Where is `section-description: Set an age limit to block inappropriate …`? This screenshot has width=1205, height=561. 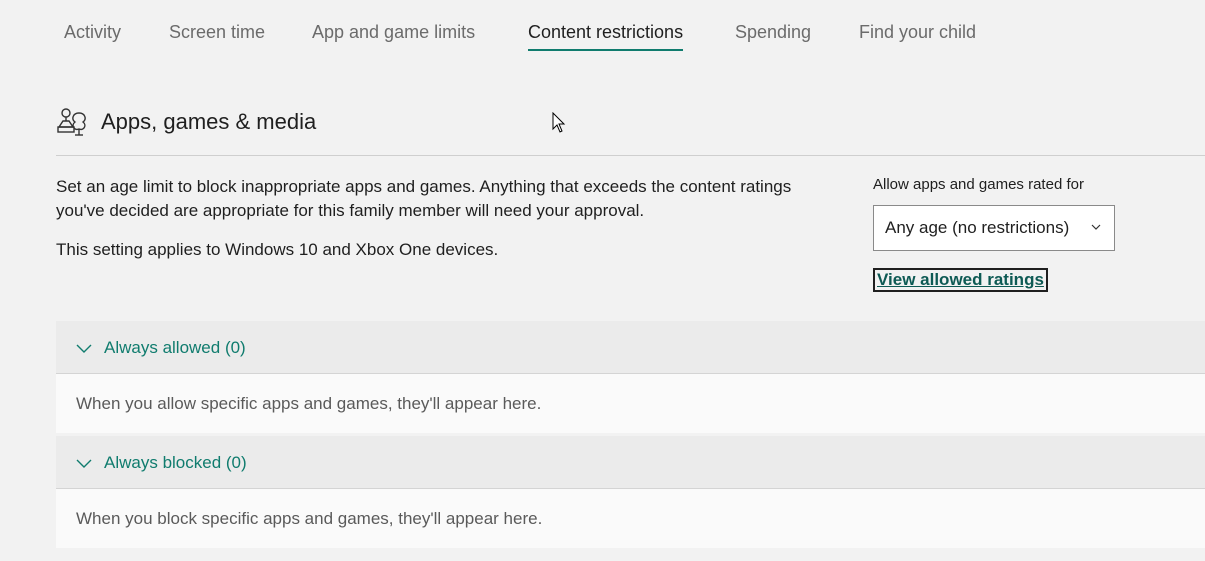
section-description: Set an age limit to block inappropriate … is located at coordinates (424, 198).